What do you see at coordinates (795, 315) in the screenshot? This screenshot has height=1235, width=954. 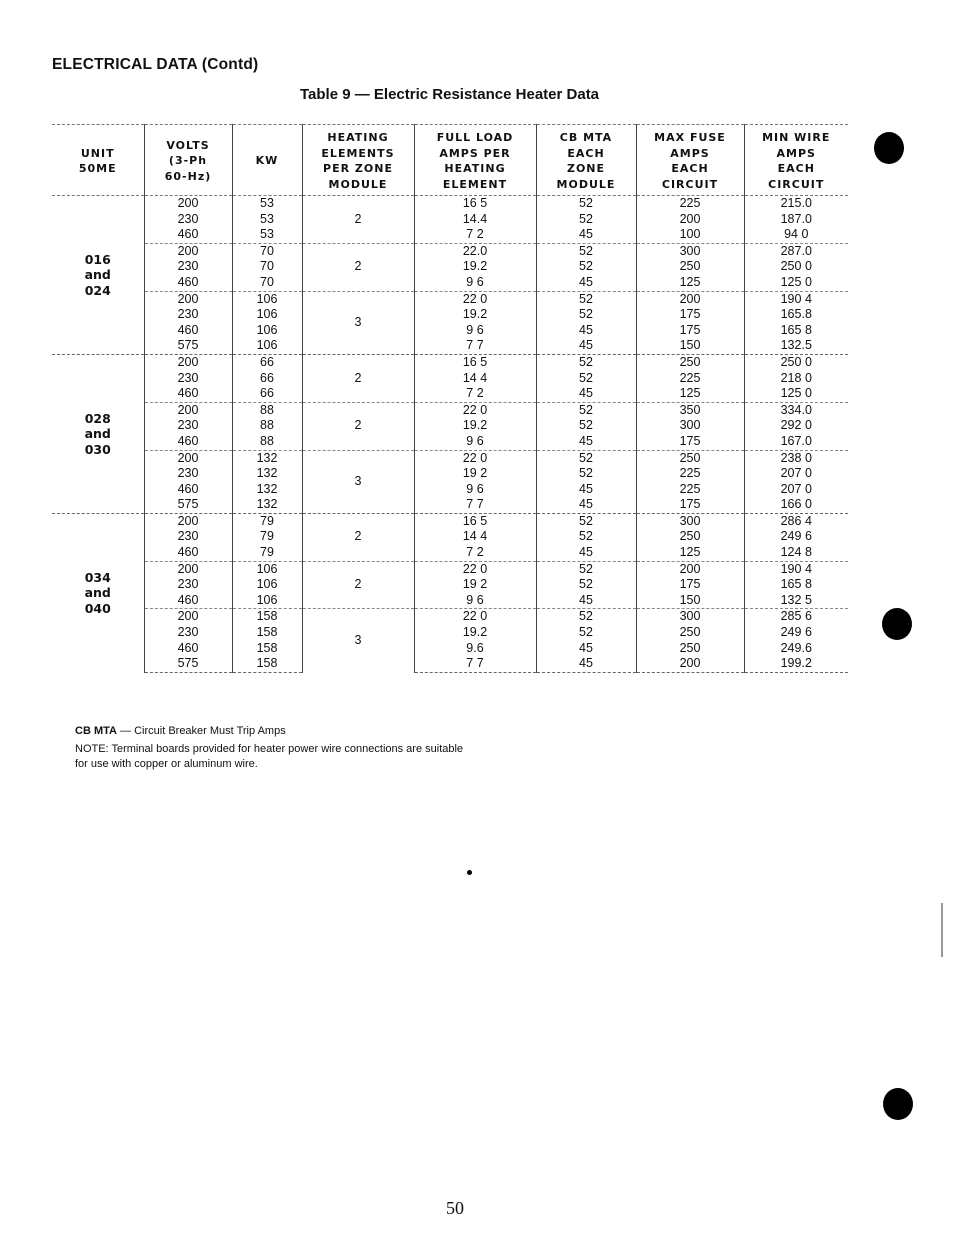 I see `min-wire-cell: 165.8` at bounding box center [795, 315].